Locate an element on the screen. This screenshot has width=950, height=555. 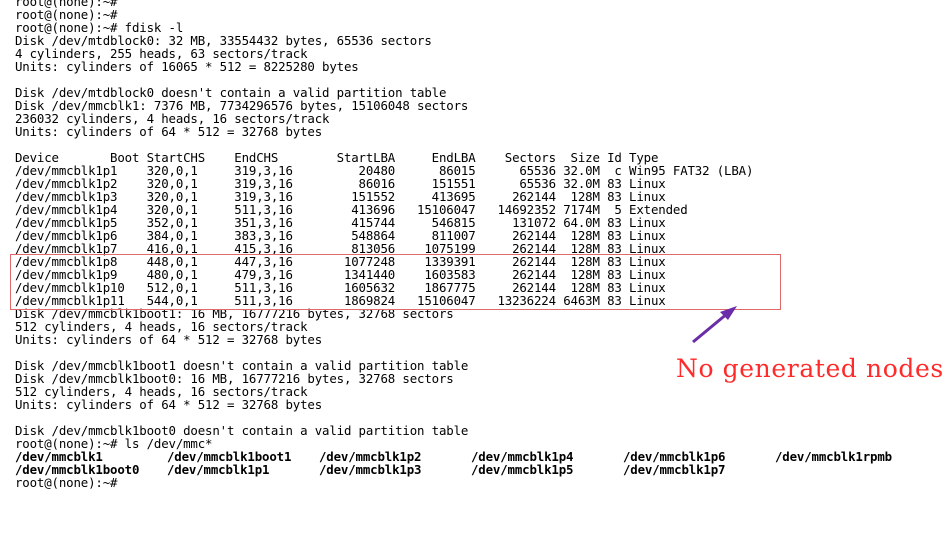
ls-entry: /dev/mmcblk1p1 is located at coordinates (218, 469).